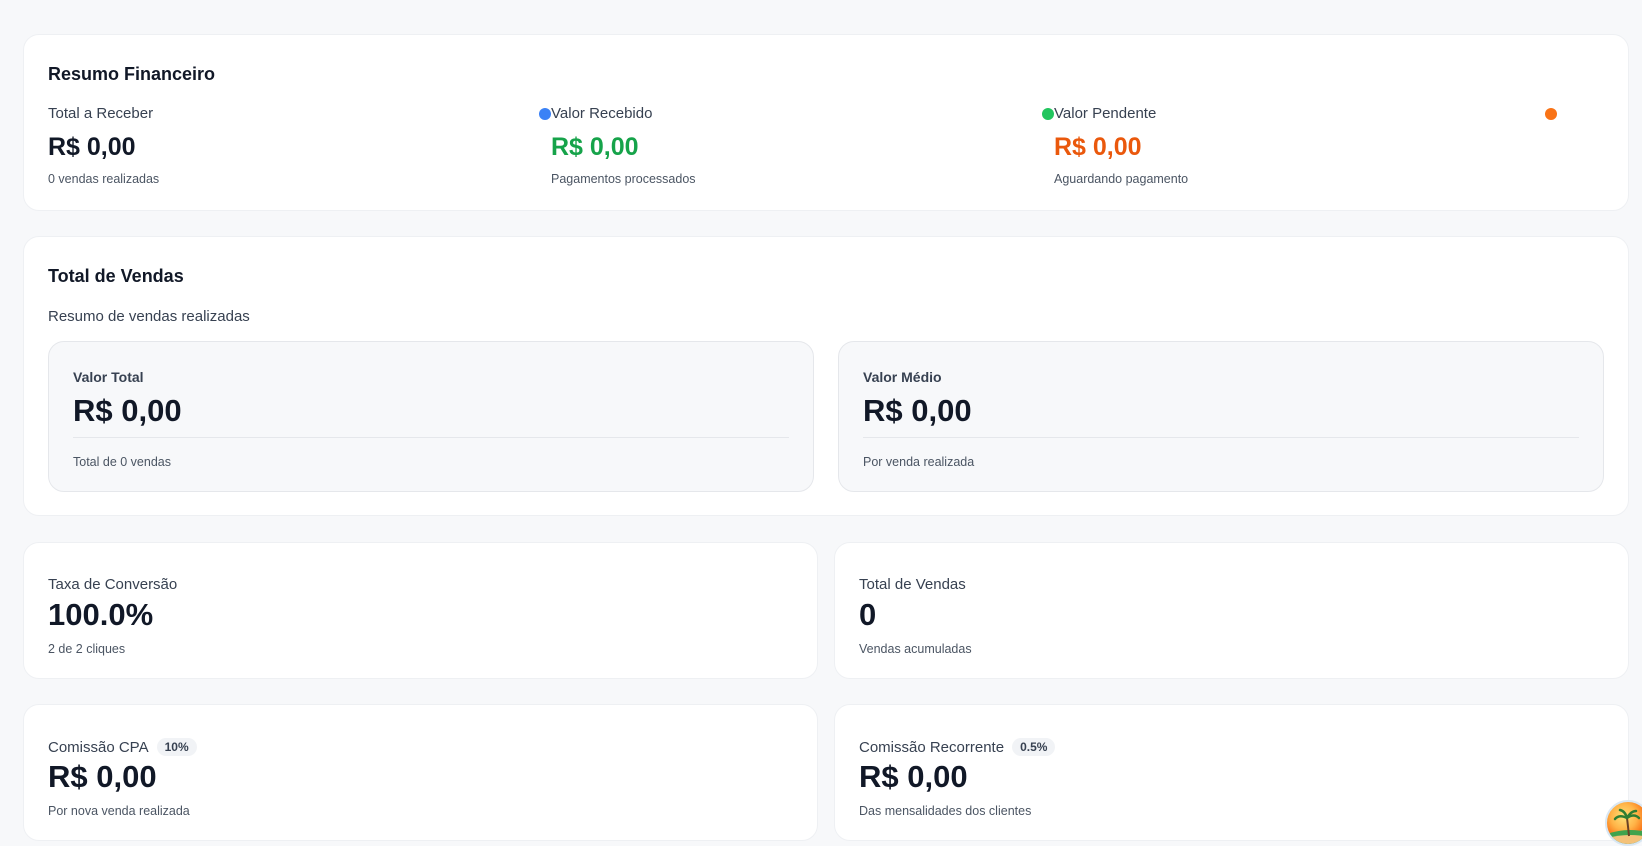  I want to click on total-receivable-sub: 0 vendas realizadas, so click(104, 179).